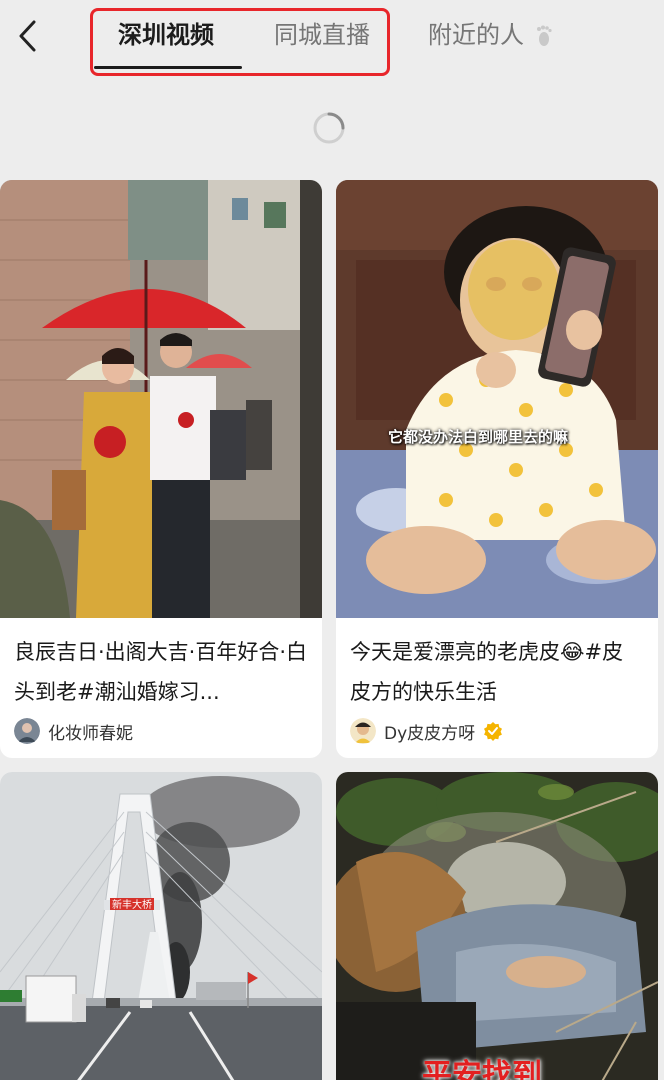 The width and height of the screenshot is (664, 1080). Describe the element at coordinates (476, 35) in the screenshot. I see `tab-nearby-label: 附近的人` at that location.